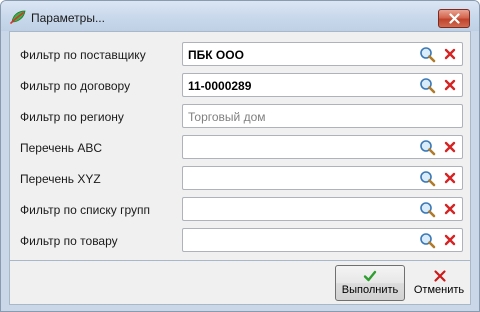 This screenshot has height=312, width=480. Describe the element at coordinates (60, 179) in the screenshot. I see `xyz-list-label: Перечень XYZ` at that location.